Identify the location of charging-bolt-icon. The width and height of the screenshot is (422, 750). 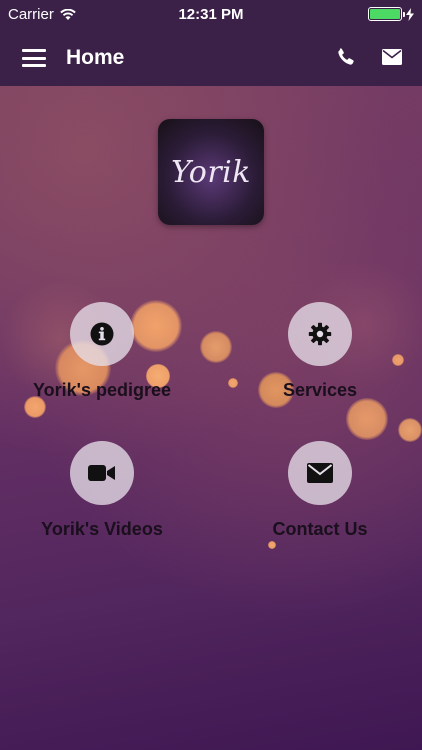
(410, 14).